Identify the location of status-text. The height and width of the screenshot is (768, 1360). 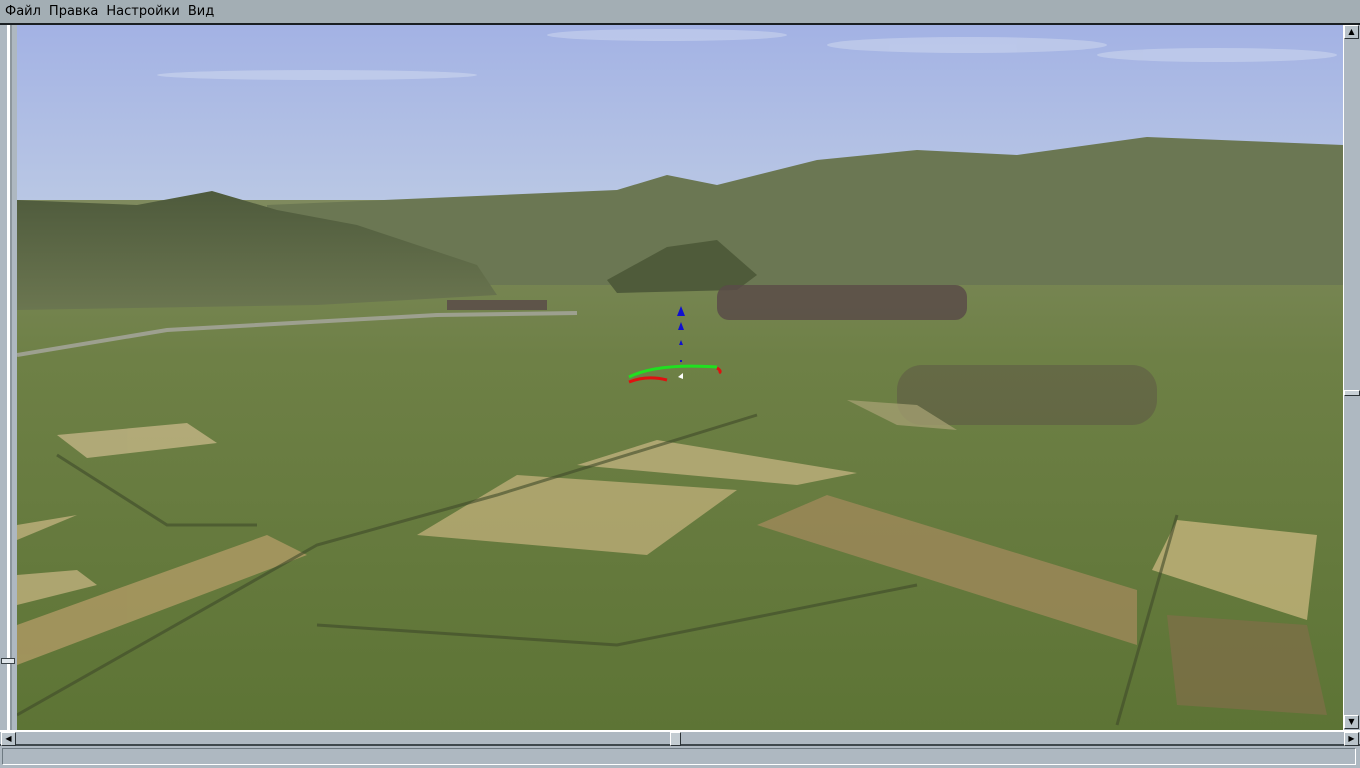
(679, 756).